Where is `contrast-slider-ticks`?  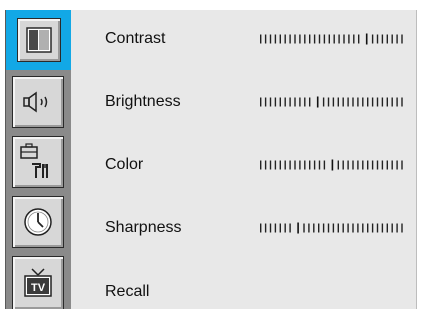 contrast-slider-ticks is located at coordinates (331, 39).